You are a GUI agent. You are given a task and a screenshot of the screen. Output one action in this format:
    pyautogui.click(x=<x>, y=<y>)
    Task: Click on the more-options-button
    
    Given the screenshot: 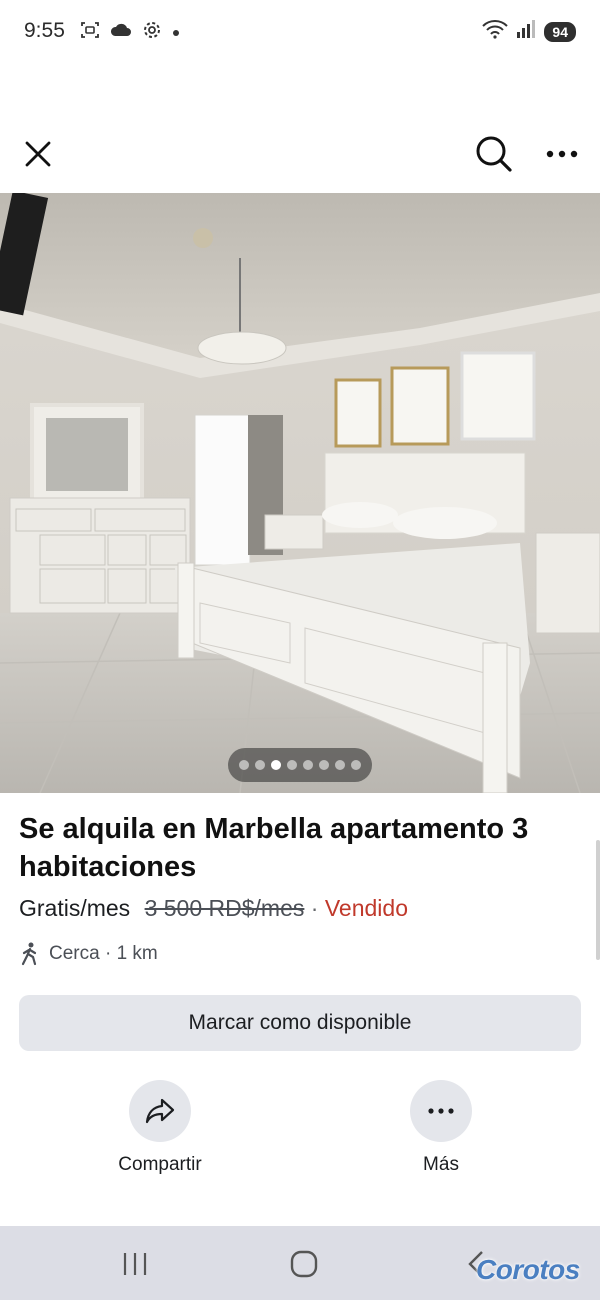 What is the action you would take?
    pyautogui.click(x=562, y=154)
    